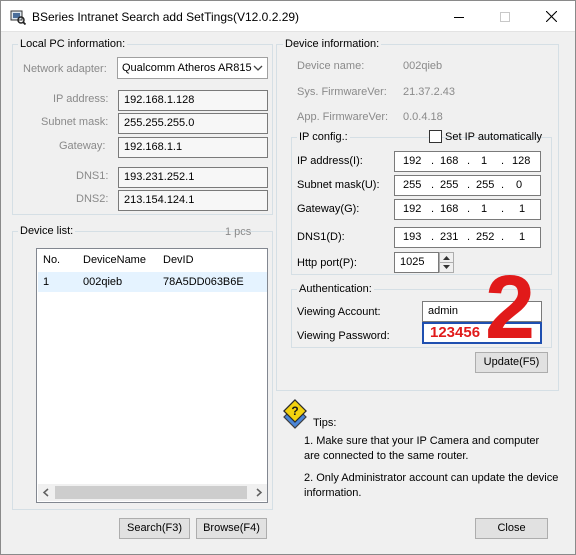 Image resolution: width=576 pixels, height=555 pixels. Describe the element at coordinates (103, 282) in the screenshot. I see `row-device-name: 002qieb` at that location.